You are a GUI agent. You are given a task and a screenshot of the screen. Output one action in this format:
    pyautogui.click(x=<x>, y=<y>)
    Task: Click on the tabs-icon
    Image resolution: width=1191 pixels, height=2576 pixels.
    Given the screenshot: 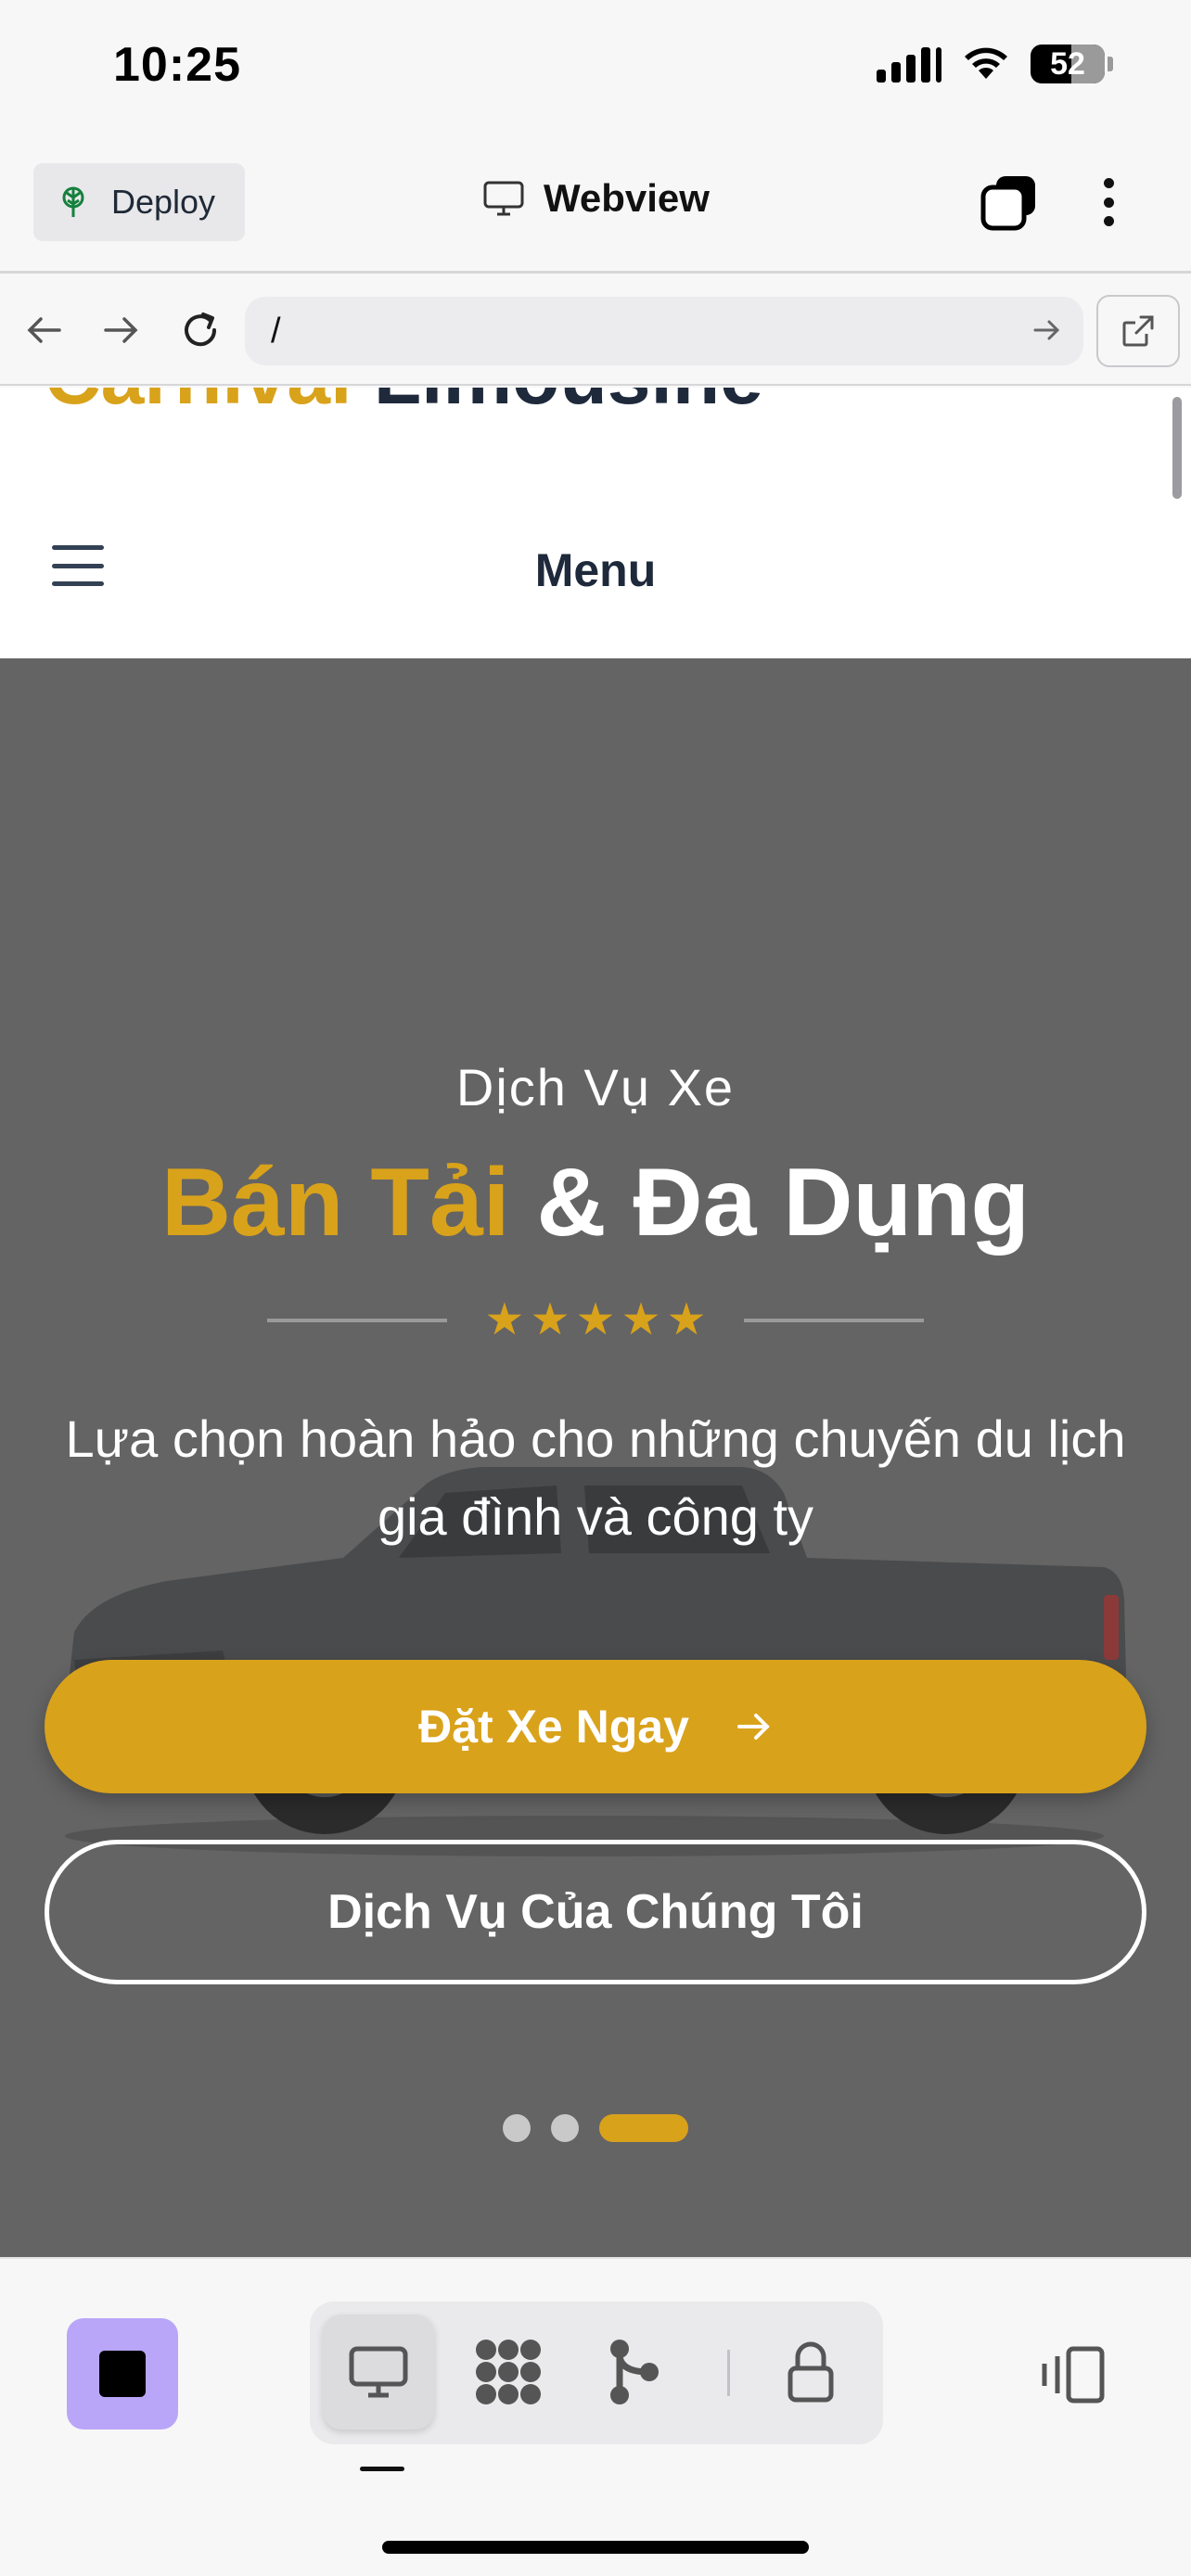 What is the action you would take?
    pyautogui.click(x=1010, y=202)
    